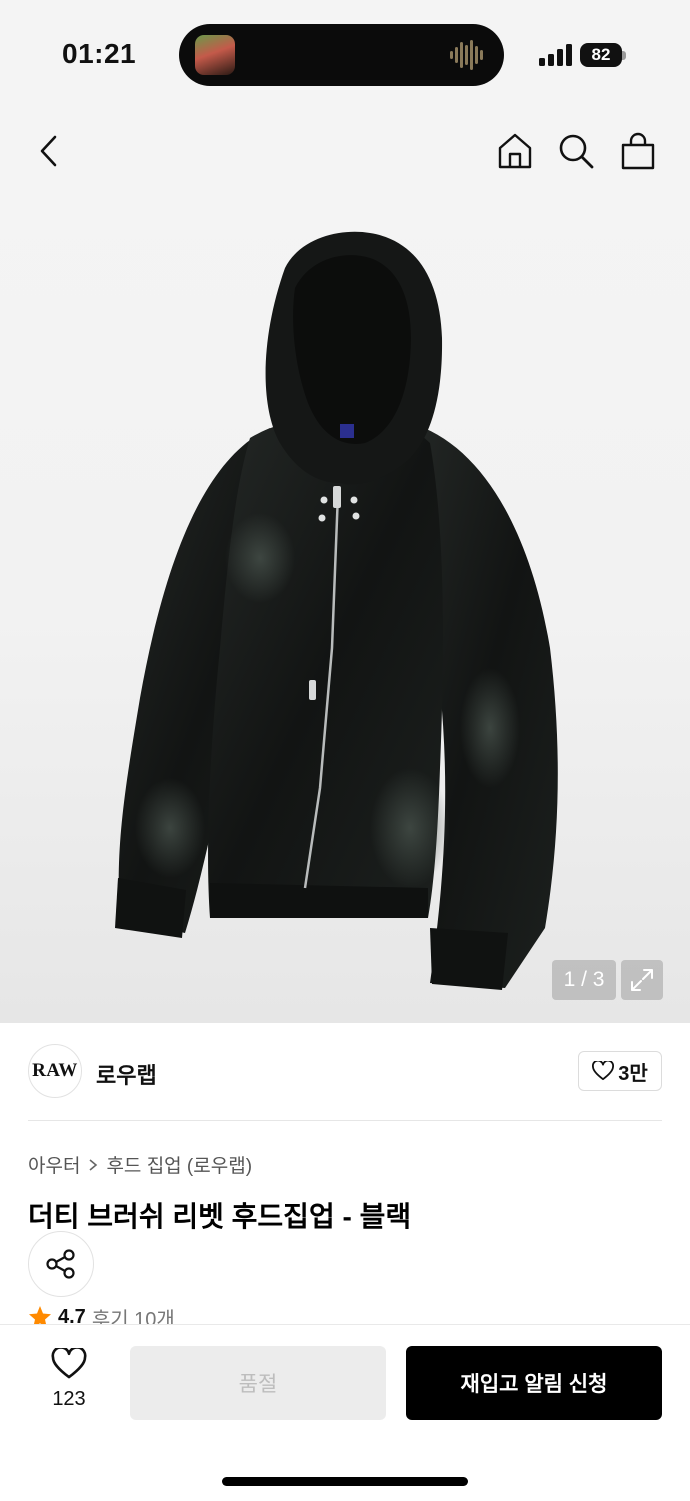 The width and height of the screenshot is (690, 1501). I want to click on back-button, so click(49, 151).